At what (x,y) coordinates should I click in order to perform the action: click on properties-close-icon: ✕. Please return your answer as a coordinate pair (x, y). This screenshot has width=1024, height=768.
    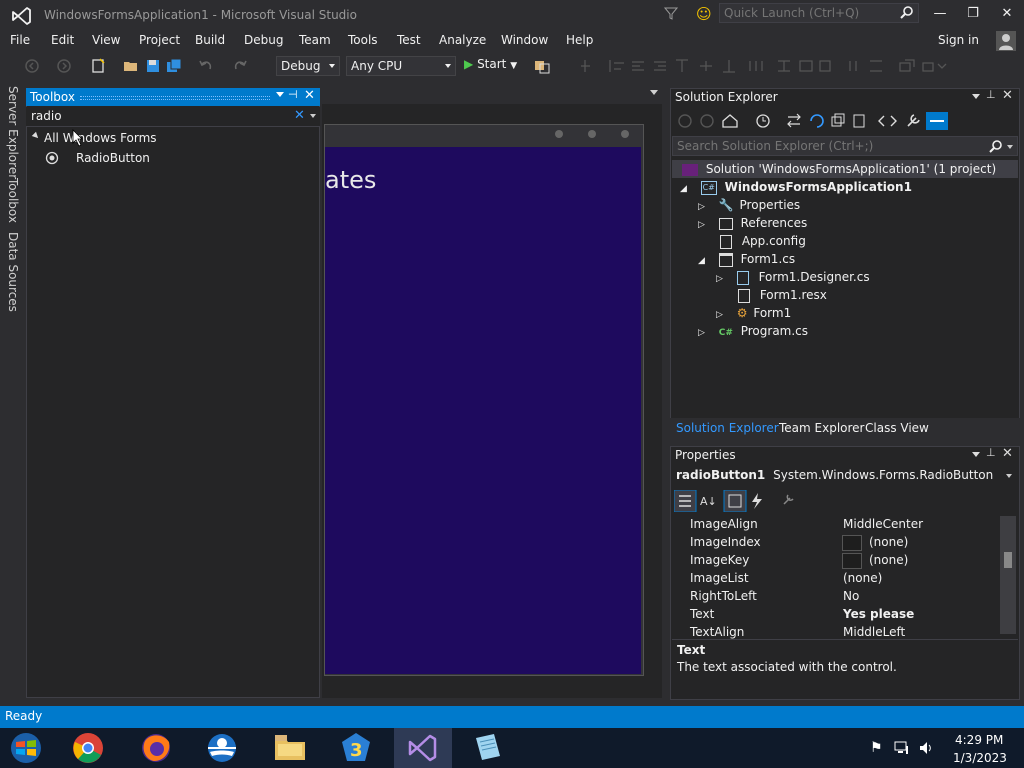
    Looking at the image, I should click on (1007, 453).